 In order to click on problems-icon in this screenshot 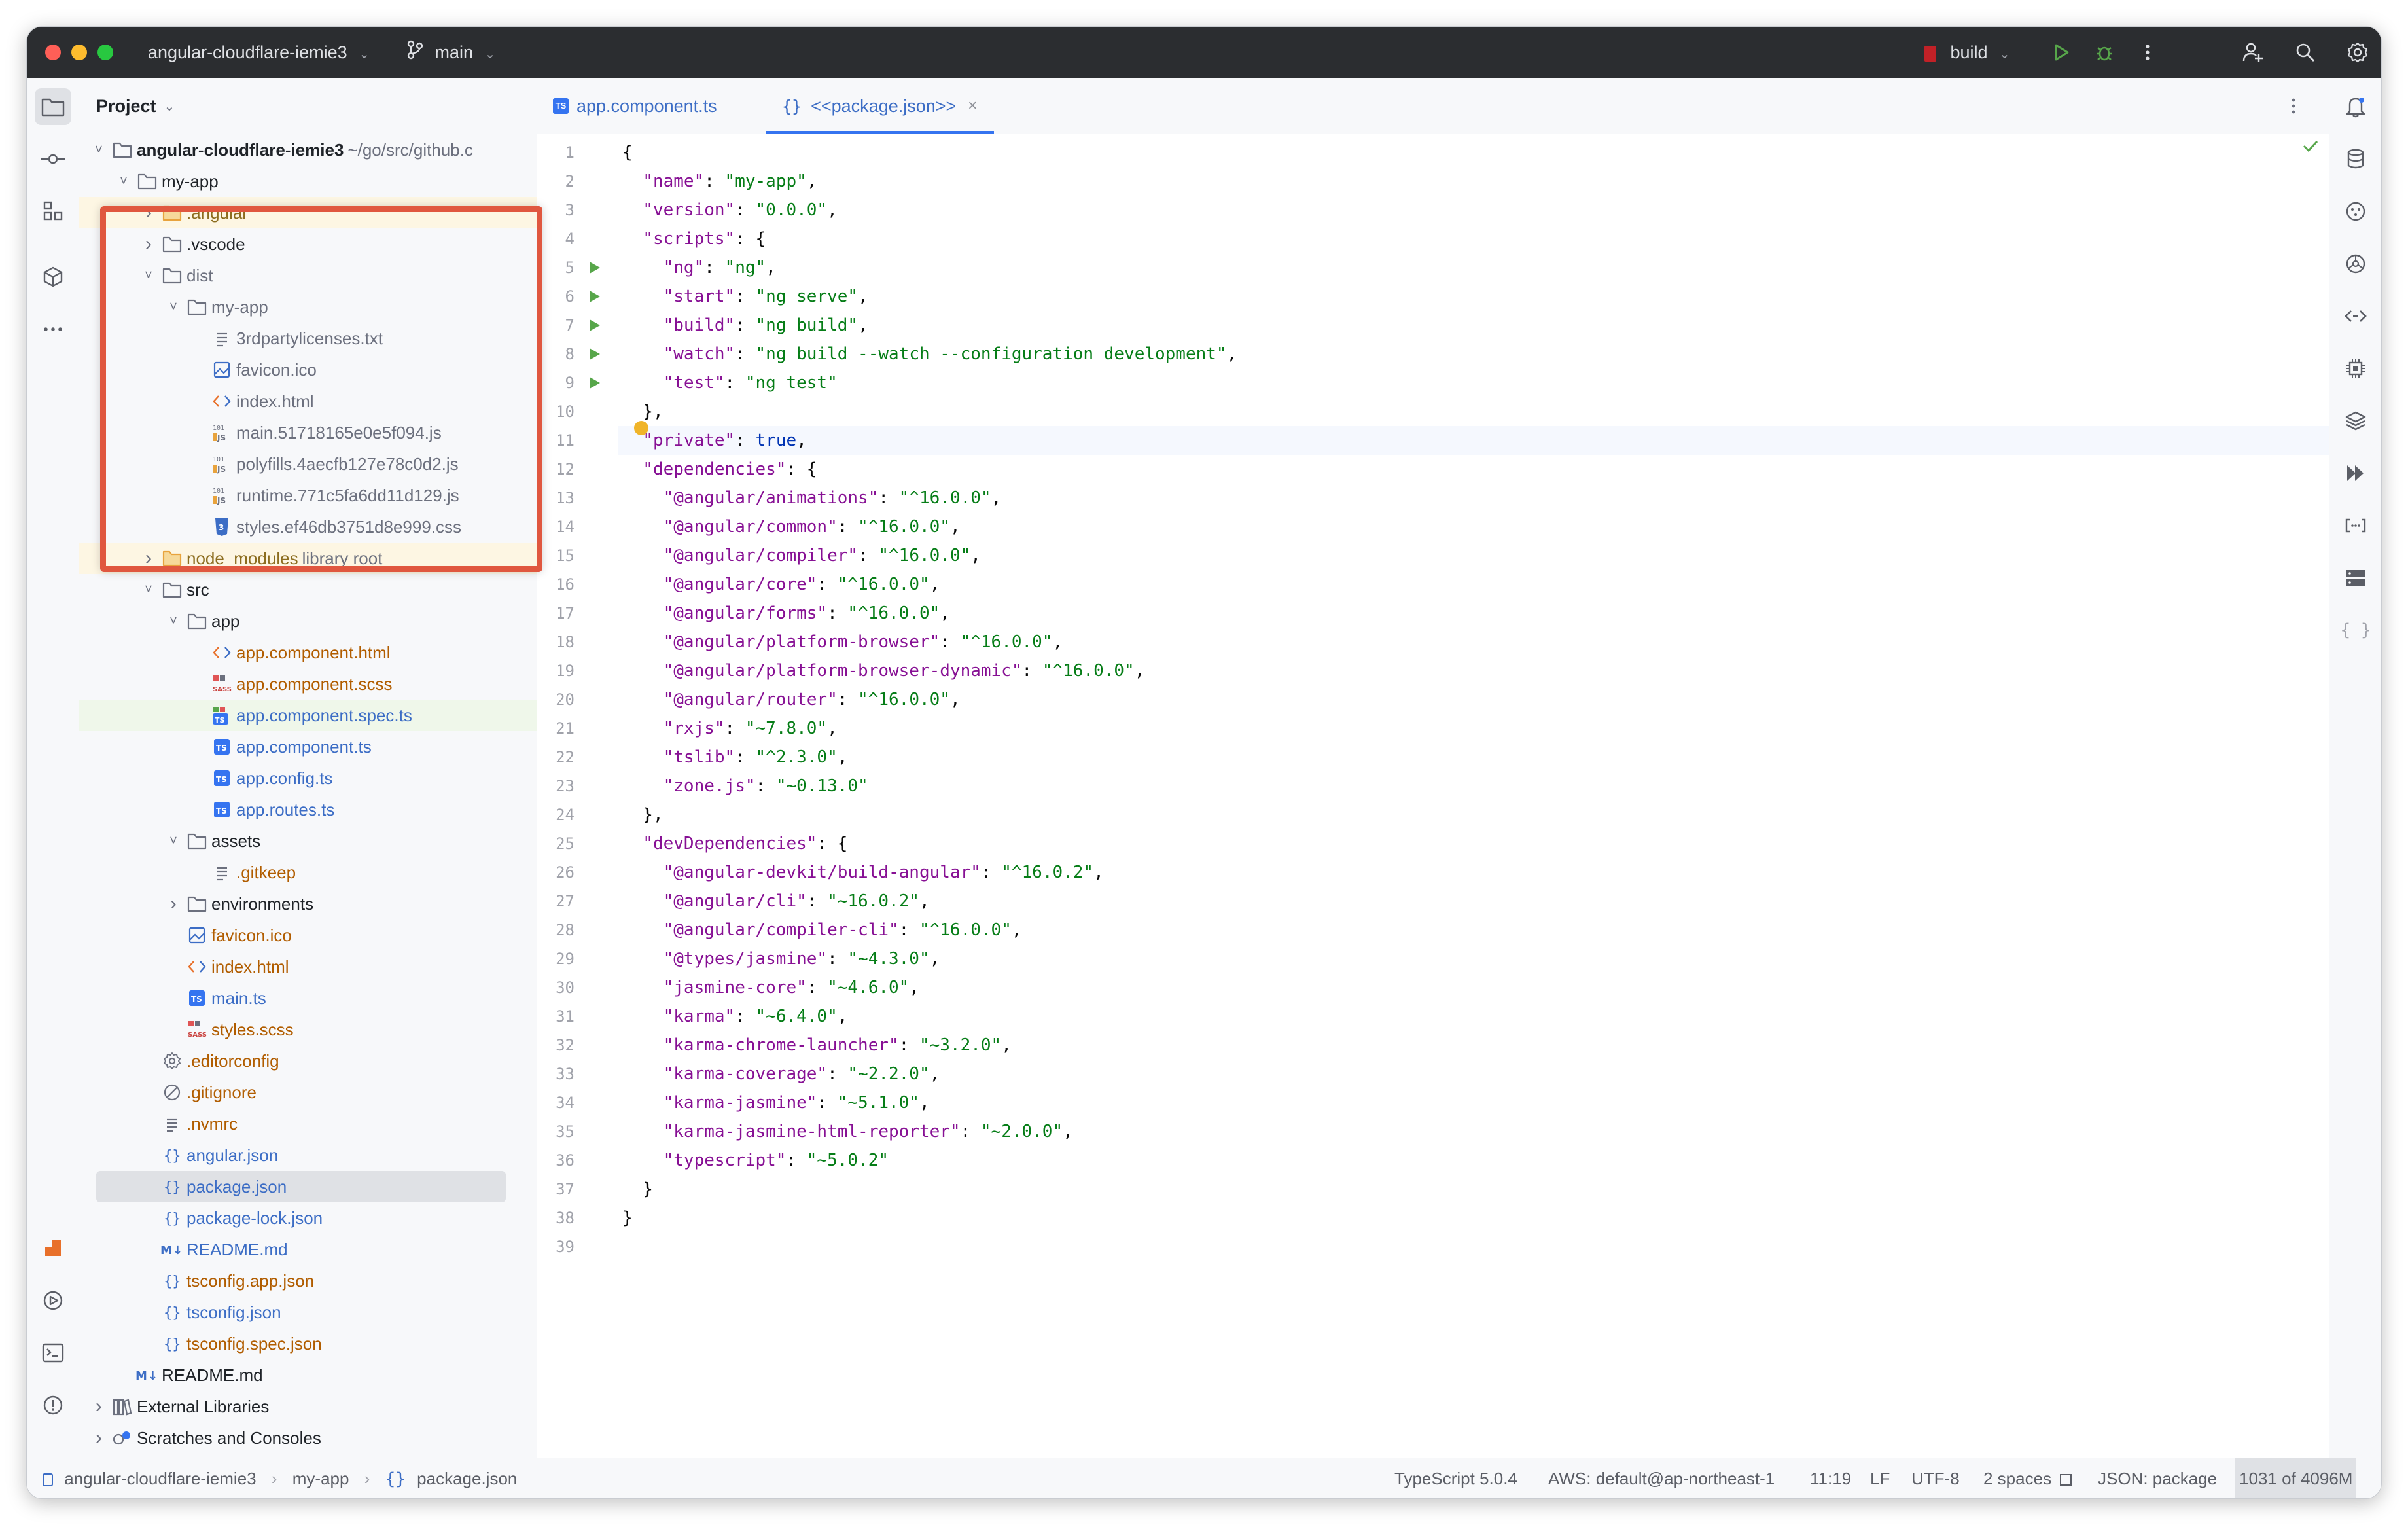, I will do `click(53, 1406)`.